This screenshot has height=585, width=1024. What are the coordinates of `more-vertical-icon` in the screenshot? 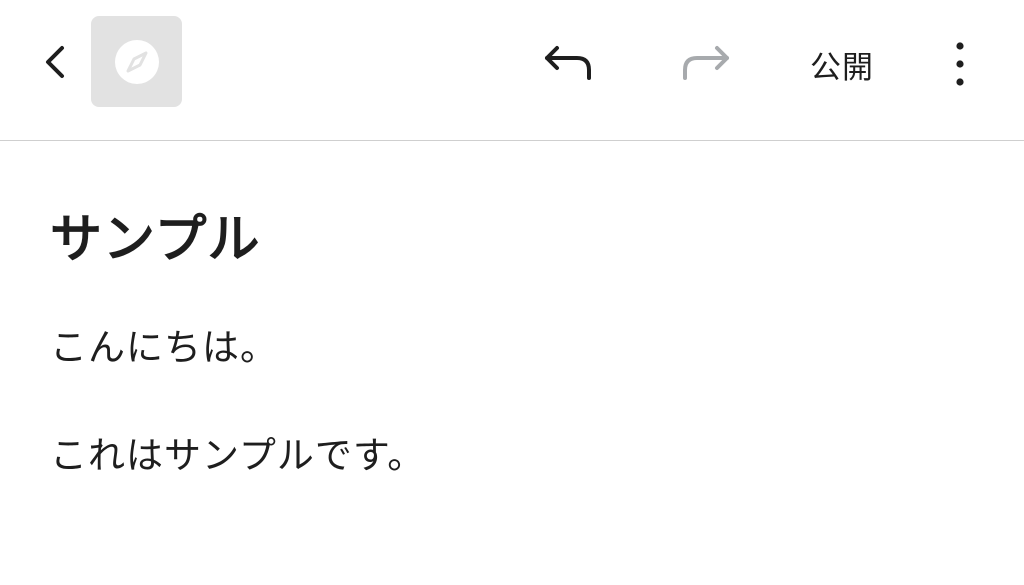 It's located at (960, 64).